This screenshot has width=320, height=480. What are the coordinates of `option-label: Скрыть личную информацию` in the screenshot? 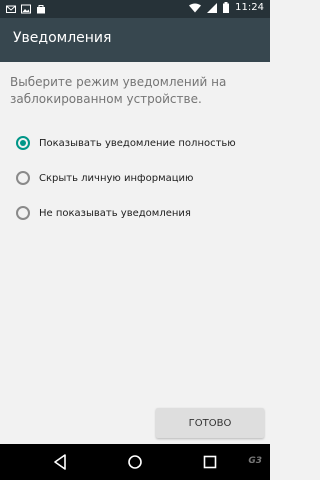 It's located at (116, 178).